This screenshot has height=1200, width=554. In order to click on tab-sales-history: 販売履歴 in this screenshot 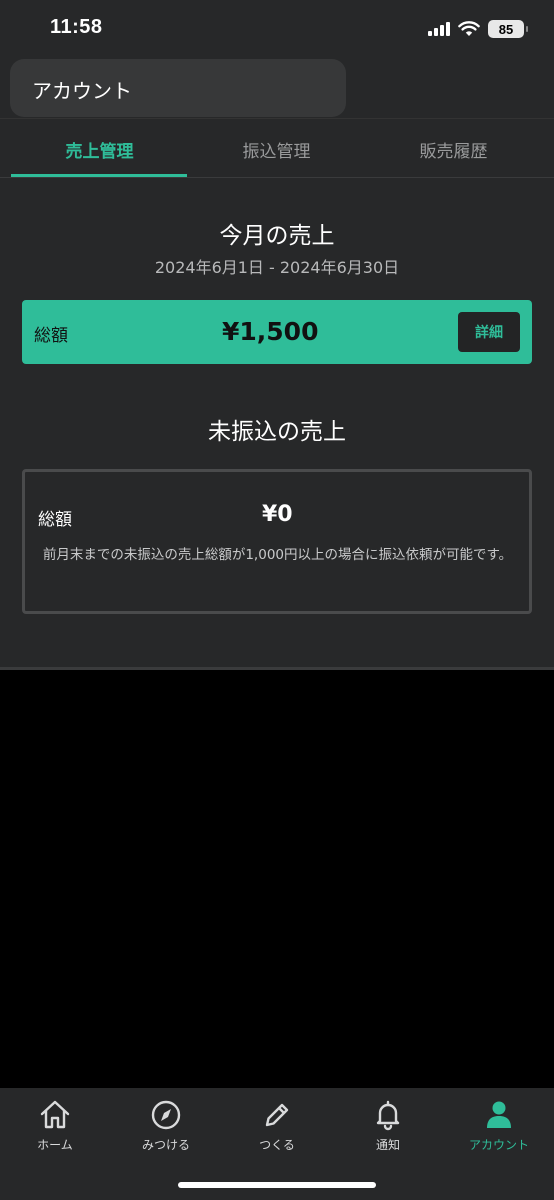, I will do `click(453, 149)`.